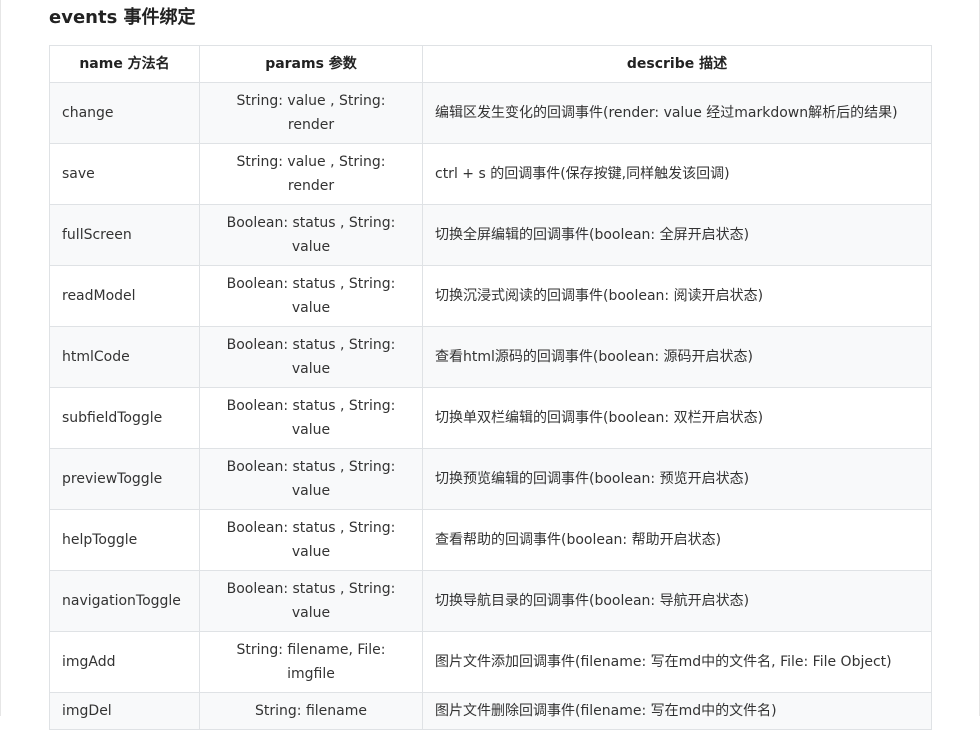 The height and width of the screenshot is (730, 980). I want to click on header-params: params 参数, so click(311, 64).